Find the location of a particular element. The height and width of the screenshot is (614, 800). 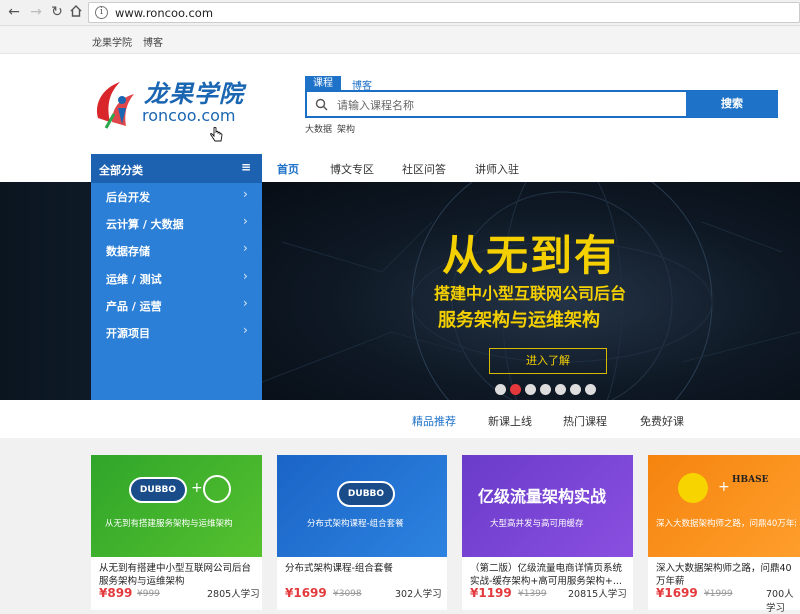

carousel-dot-active is located at coordinates (515, 389).